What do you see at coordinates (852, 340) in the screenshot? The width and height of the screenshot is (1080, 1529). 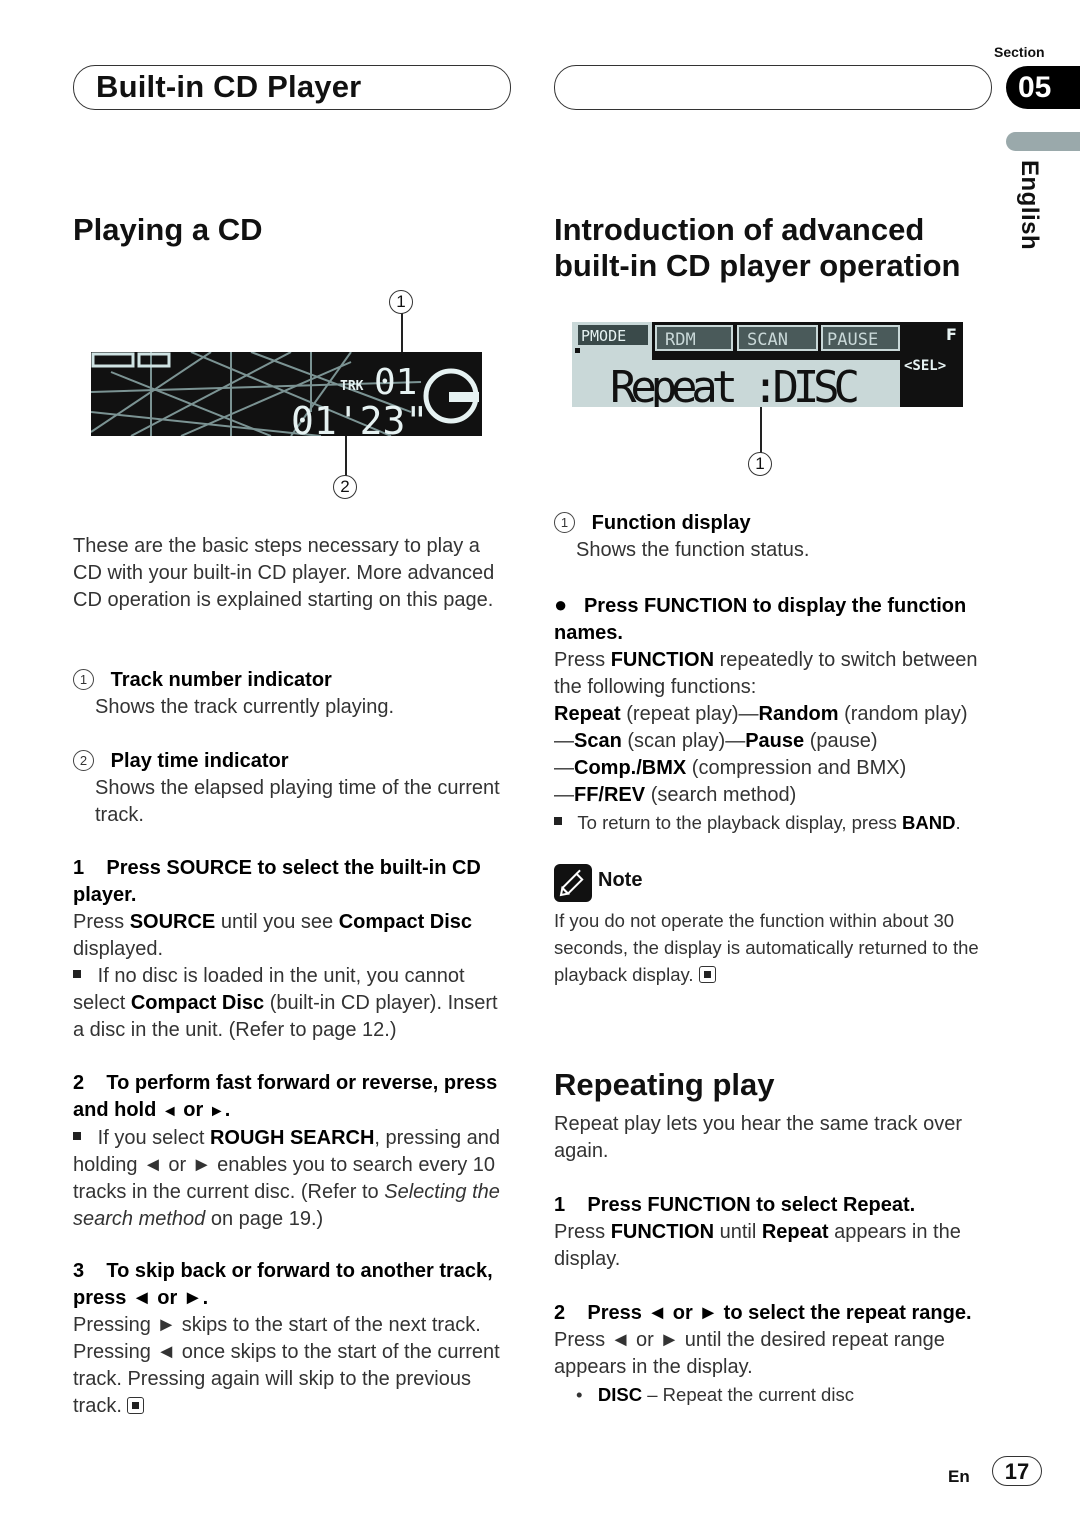 I see `tab-pause: PAUSE` at bounding box center [852, 340].